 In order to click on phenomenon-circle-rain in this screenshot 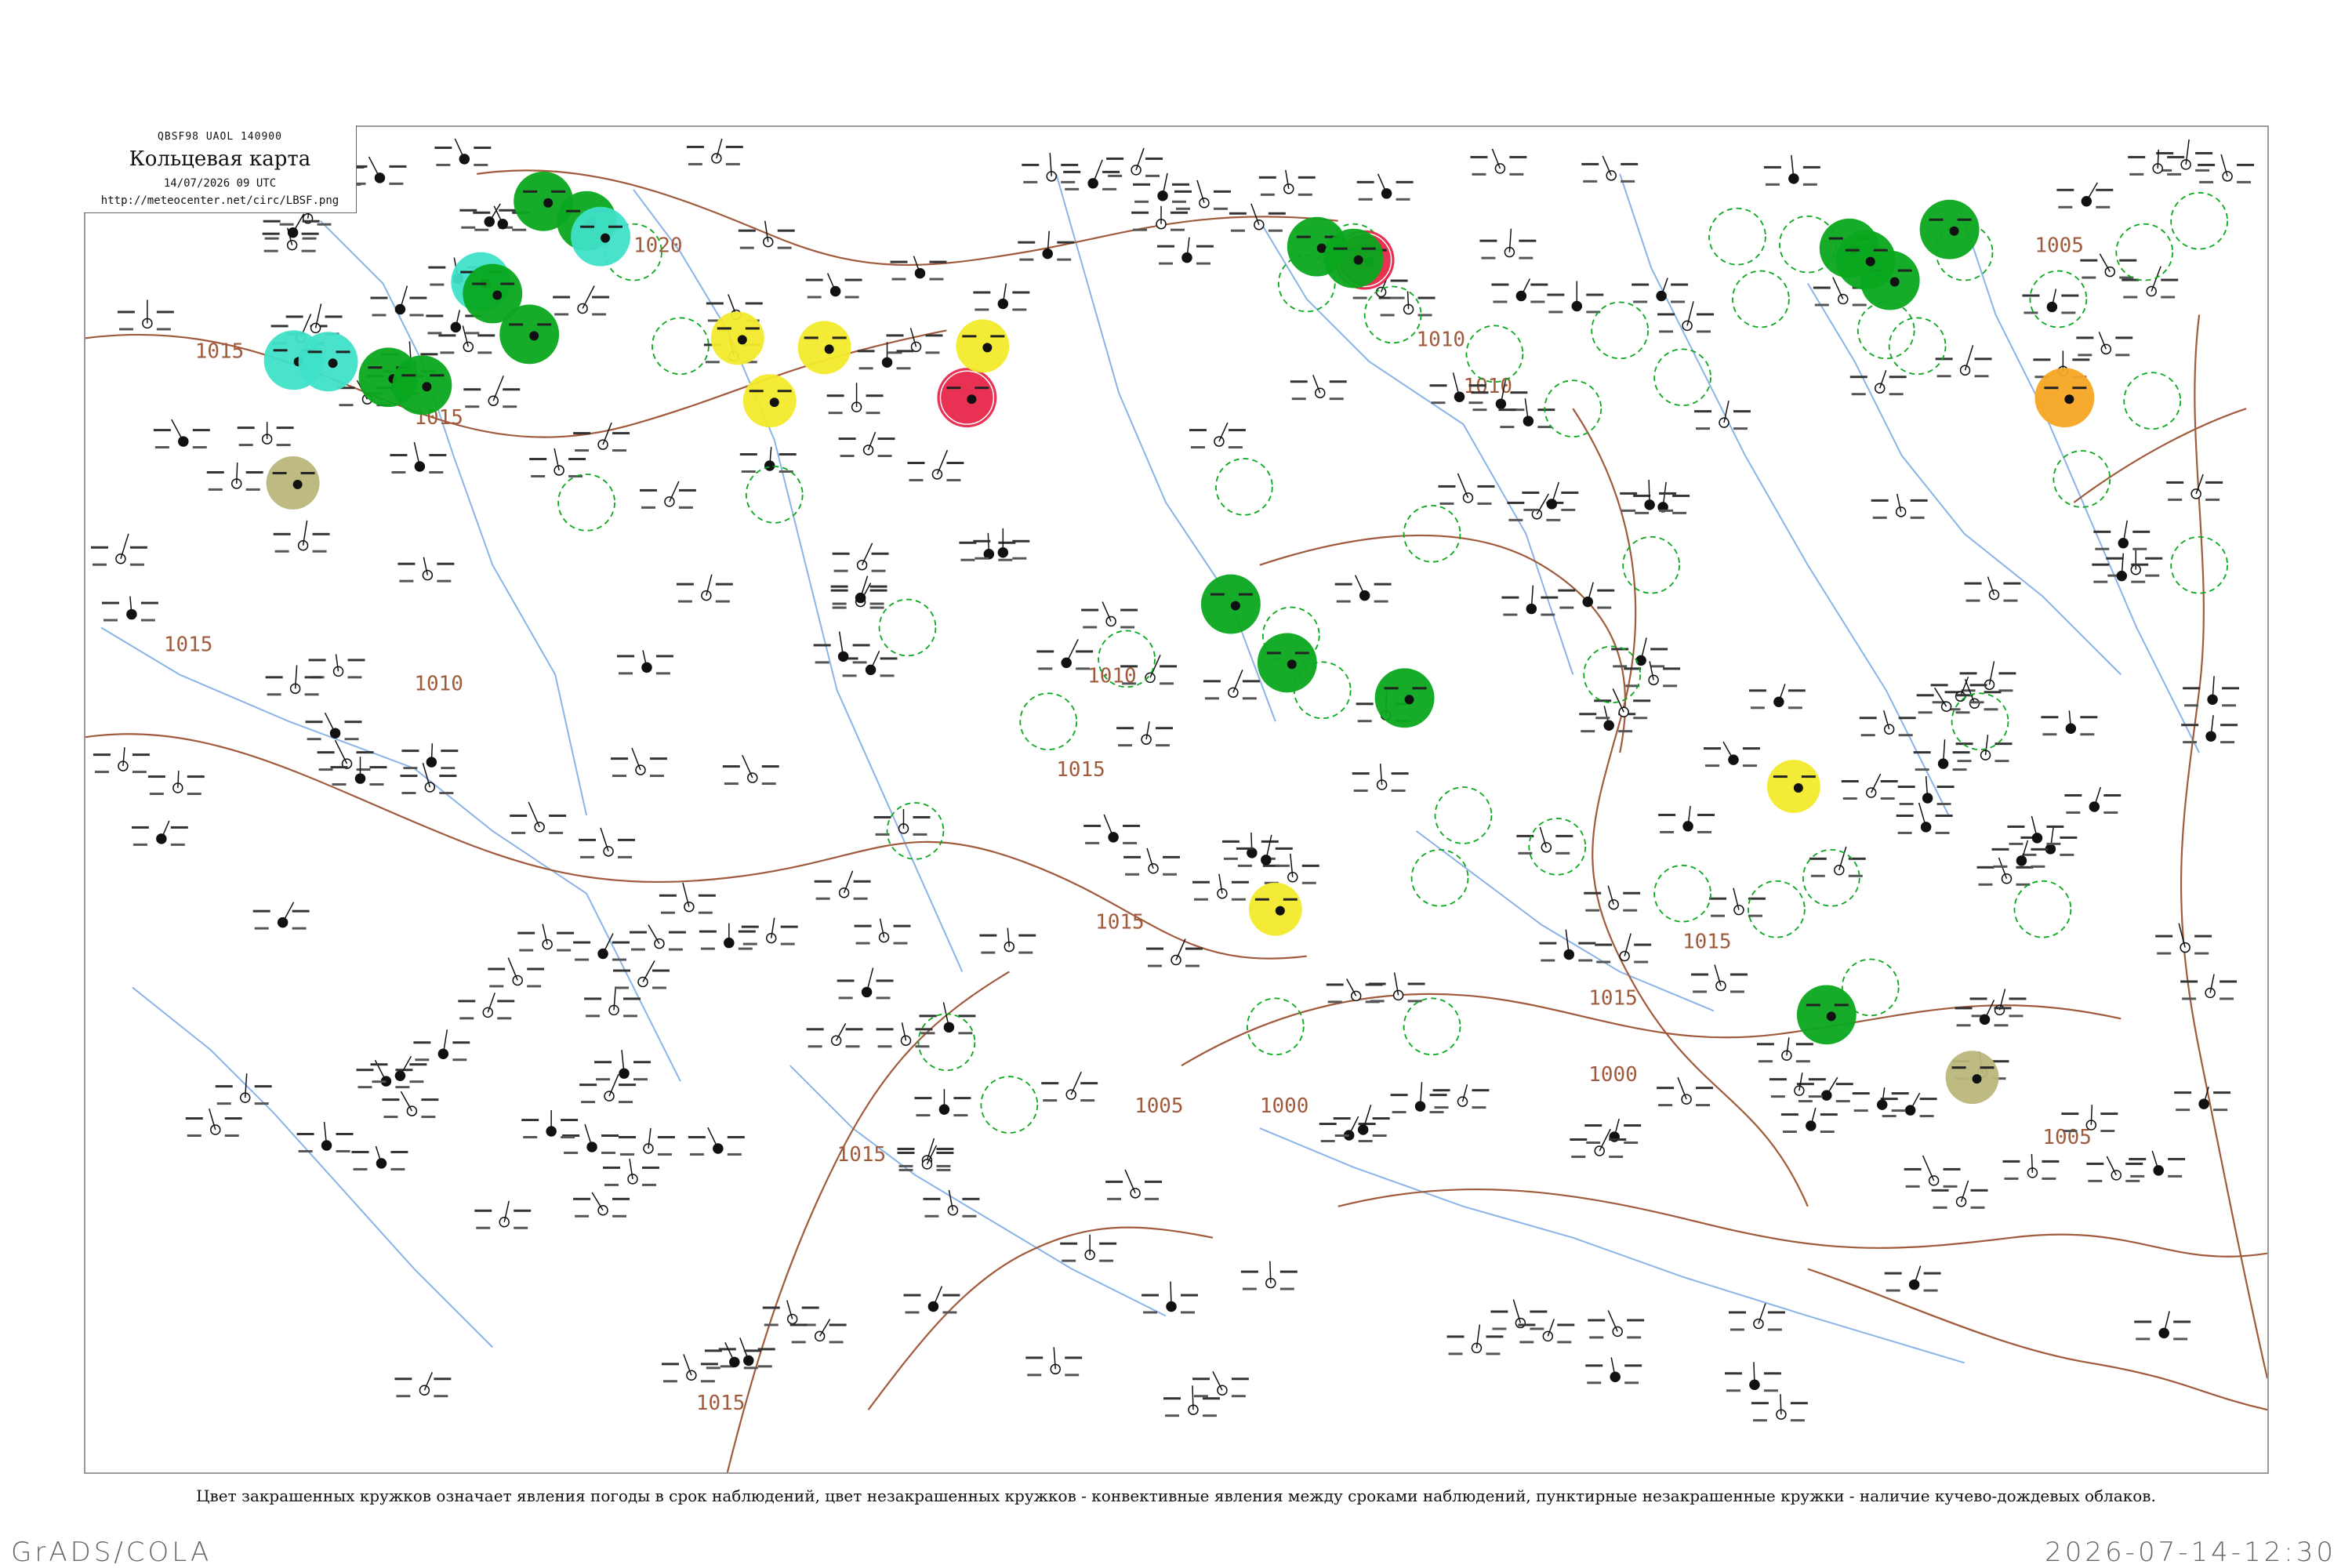, I will do `click(1827, 1015)`.